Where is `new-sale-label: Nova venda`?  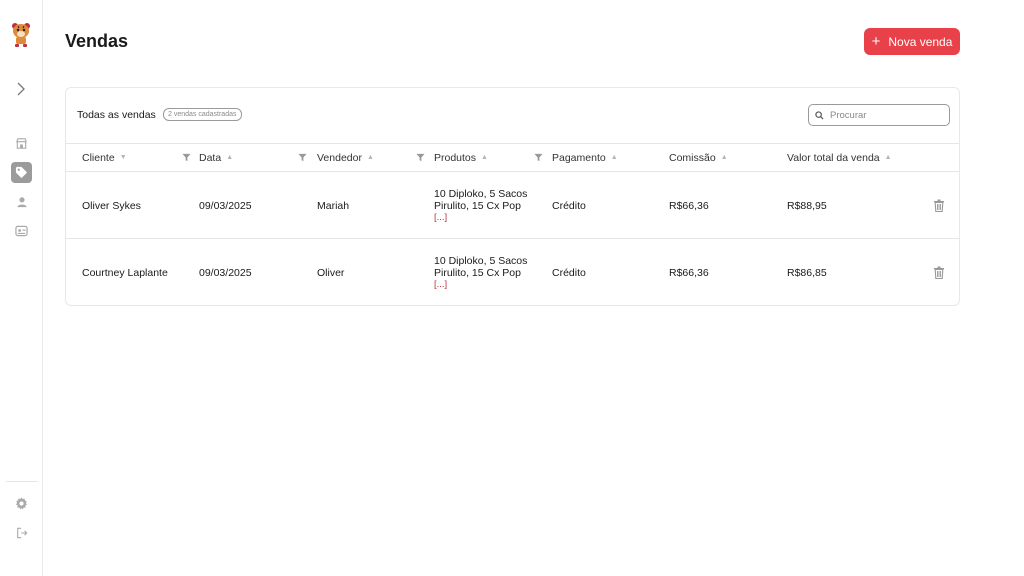 new-sale-label: Nova venda is located at coordinates (920, 41).